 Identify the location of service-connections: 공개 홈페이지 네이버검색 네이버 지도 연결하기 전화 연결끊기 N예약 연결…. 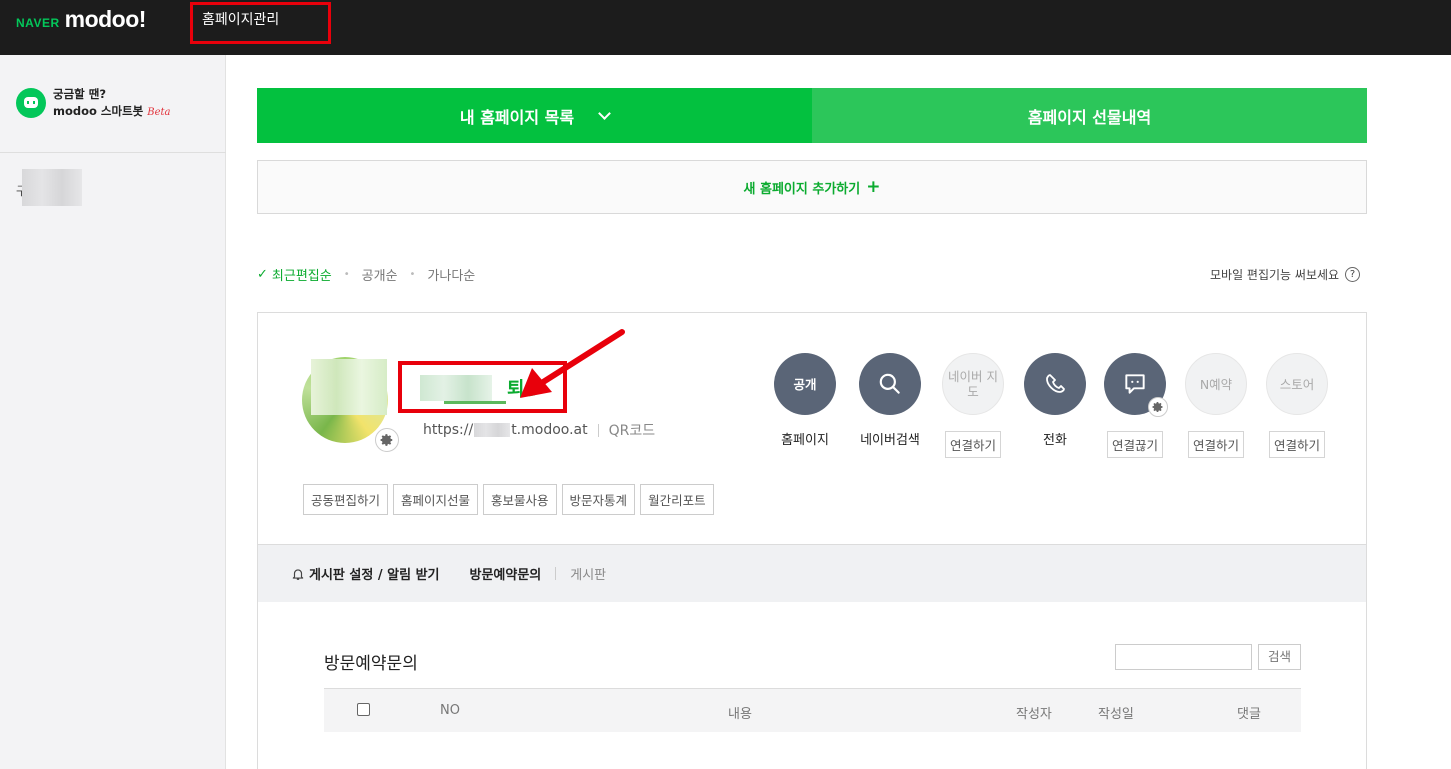
(1053, 408).